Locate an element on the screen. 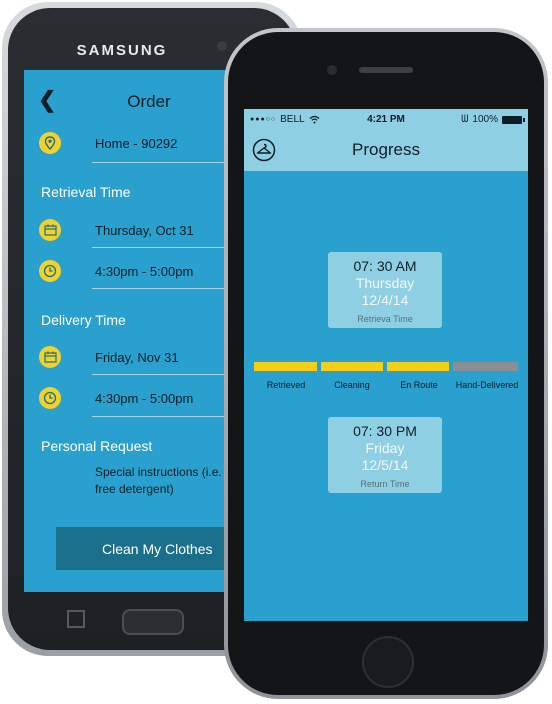 This screenshot has height=704, width=552. special-instructions-line2: free detergent) is located at coordinates (134, 489).